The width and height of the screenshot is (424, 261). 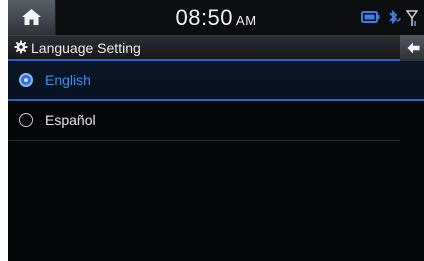 I want to click on radio-selected, so click(x=26, y=80).